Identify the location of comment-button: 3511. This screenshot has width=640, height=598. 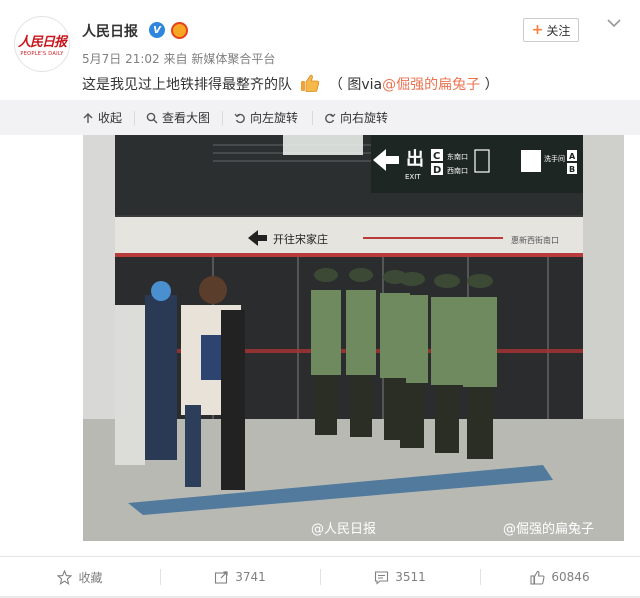
(400, 577).